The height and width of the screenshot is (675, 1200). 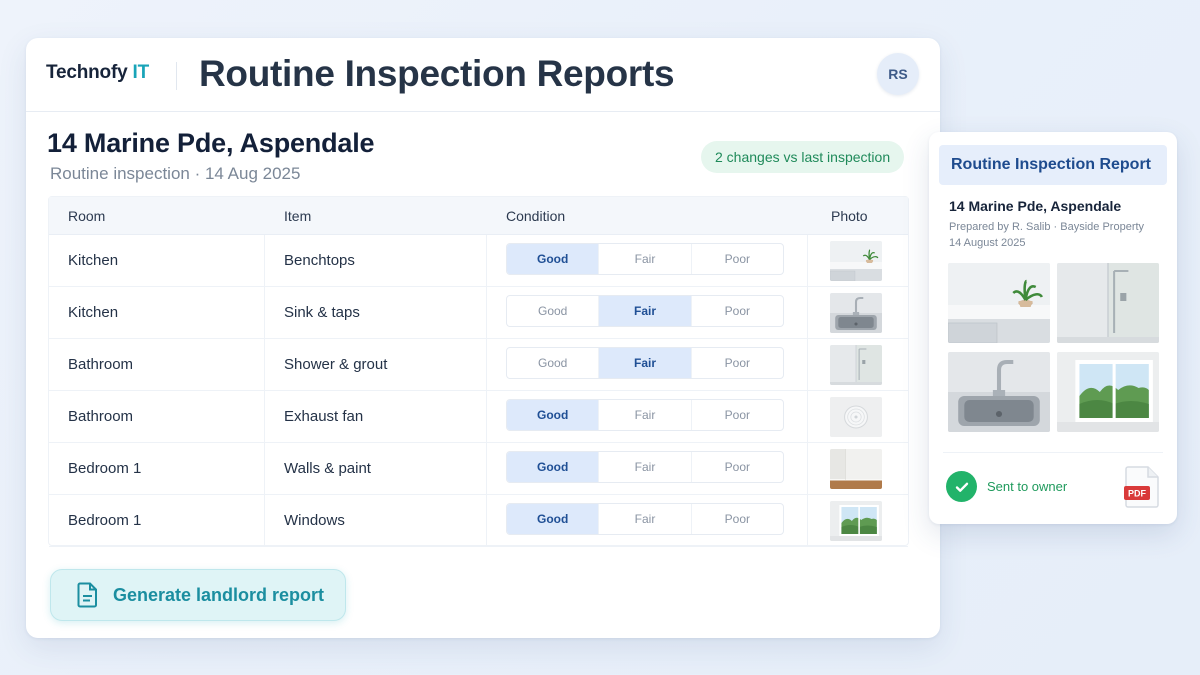 What do you see at coordinates (314, 520) in the screenshot?
I see `item-cell: Windows` at bounding box center [314, 520].